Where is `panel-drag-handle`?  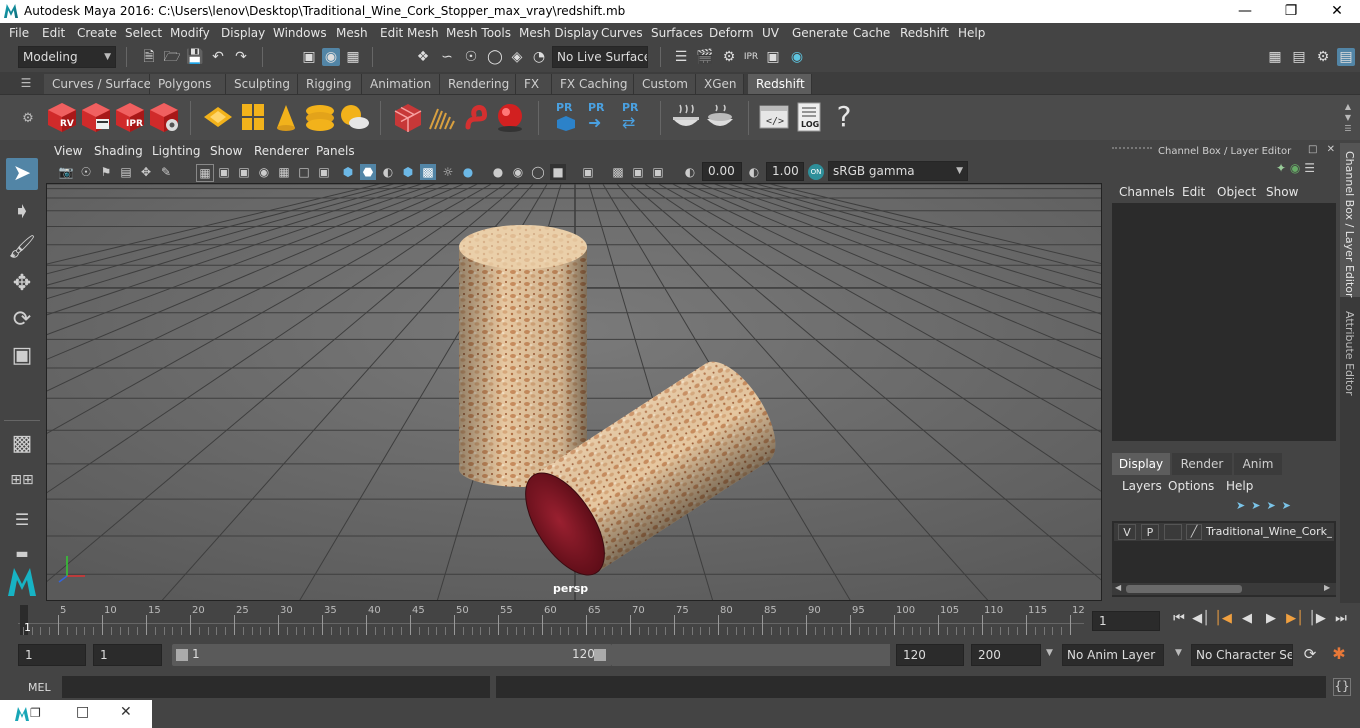 panel-drag-handle is located at coordinates (1132, 151).